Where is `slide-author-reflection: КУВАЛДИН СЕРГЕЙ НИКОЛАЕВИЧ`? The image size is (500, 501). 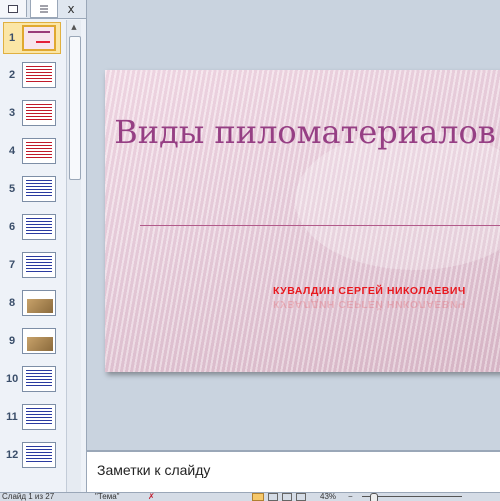
slide-author-reflection: КУВАЛДИН СЕРГЕЙ НИКОЛАЕВИЧ is located at coordinates (369, 304).